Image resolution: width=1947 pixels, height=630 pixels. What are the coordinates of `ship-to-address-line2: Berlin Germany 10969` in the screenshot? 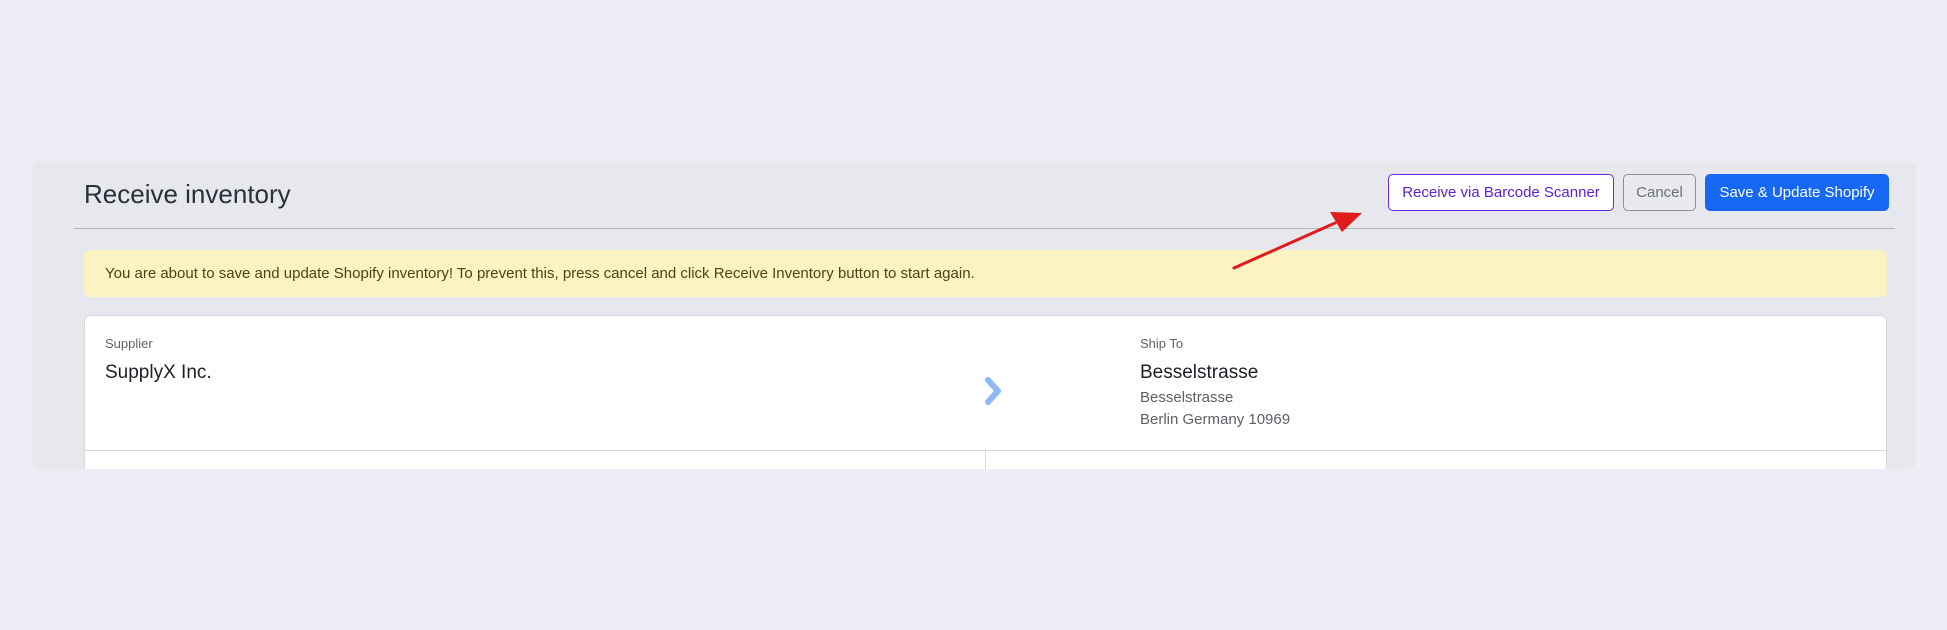 It's located at (1215, 419).